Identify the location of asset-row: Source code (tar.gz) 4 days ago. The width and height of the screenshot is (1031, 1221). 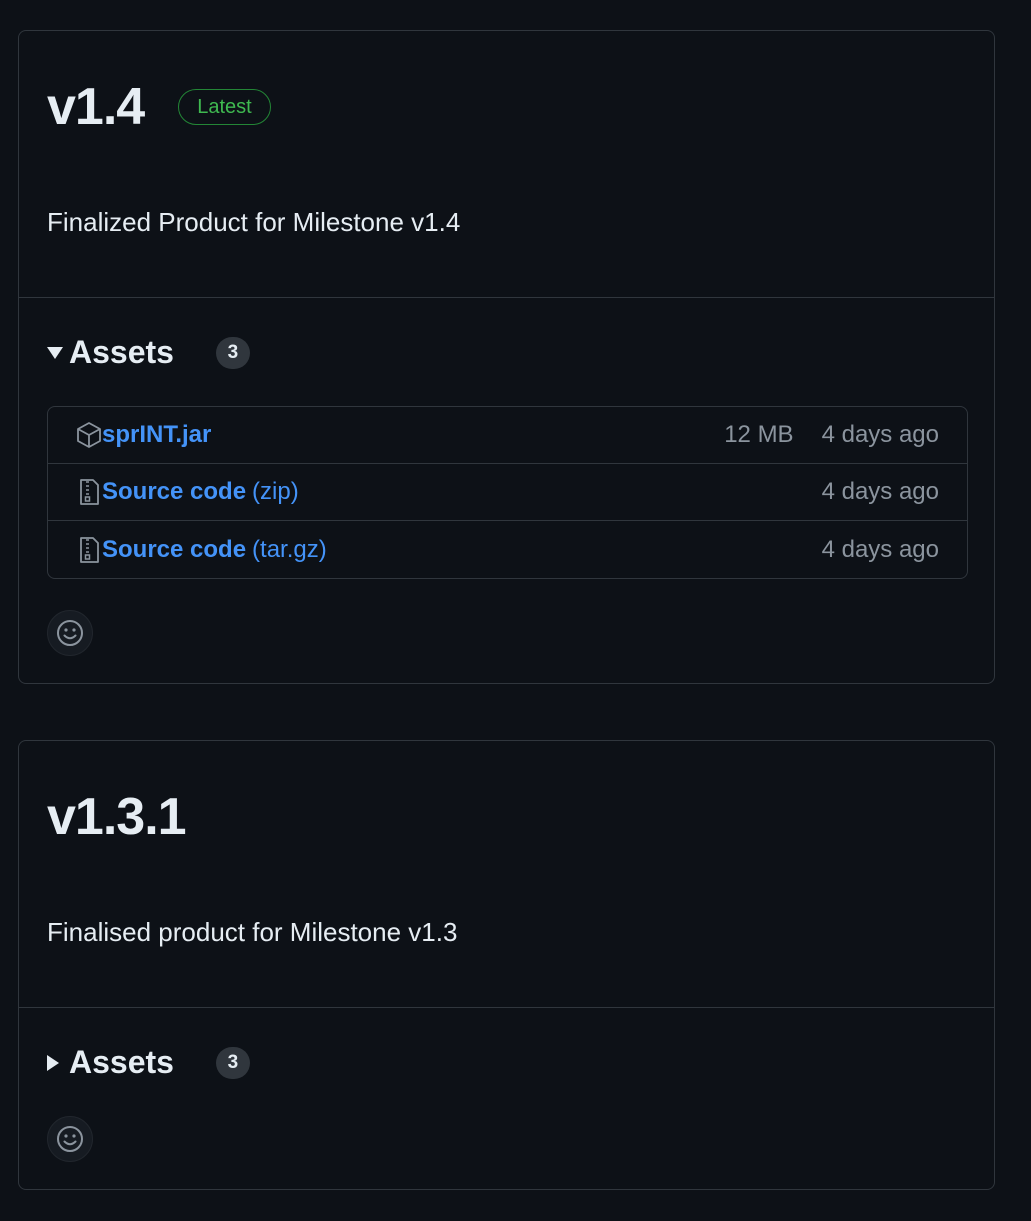
(507, 549).